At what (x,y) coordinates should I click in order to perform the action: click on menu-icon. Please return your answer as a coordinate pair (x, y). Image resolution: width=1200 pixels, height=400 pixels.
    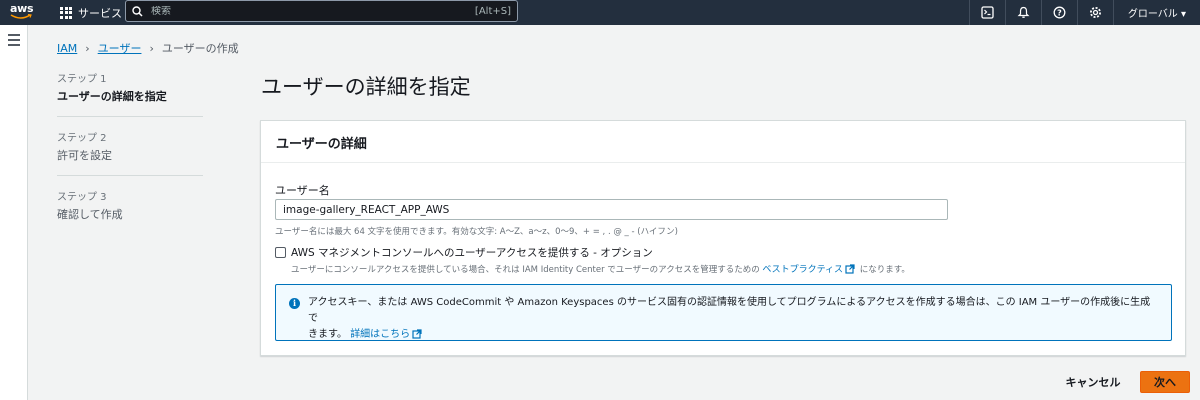
    Looking at the image, I should click on (14, 41).